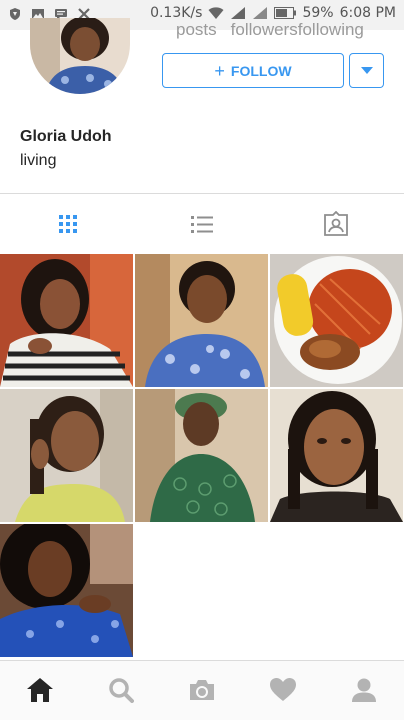 This screenshot has width=404, height=720. I want to click on list-view-icon, so click(202, 224).